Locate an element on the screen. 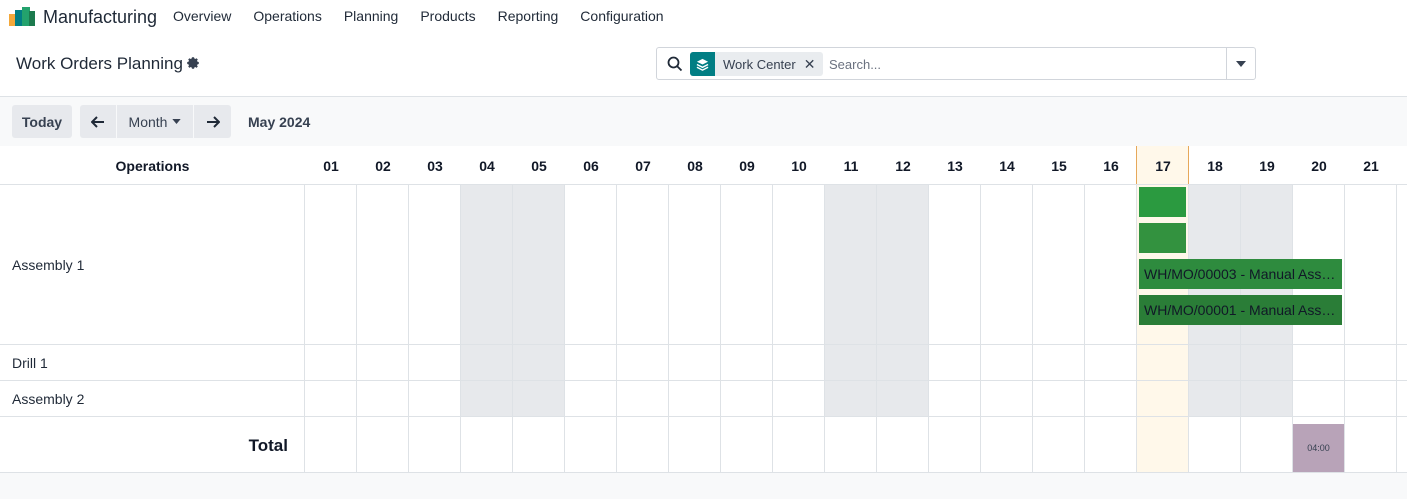  work-order-pill: WH/MO/00001 - Manual Assembly is located at coordinates (1240, 310).